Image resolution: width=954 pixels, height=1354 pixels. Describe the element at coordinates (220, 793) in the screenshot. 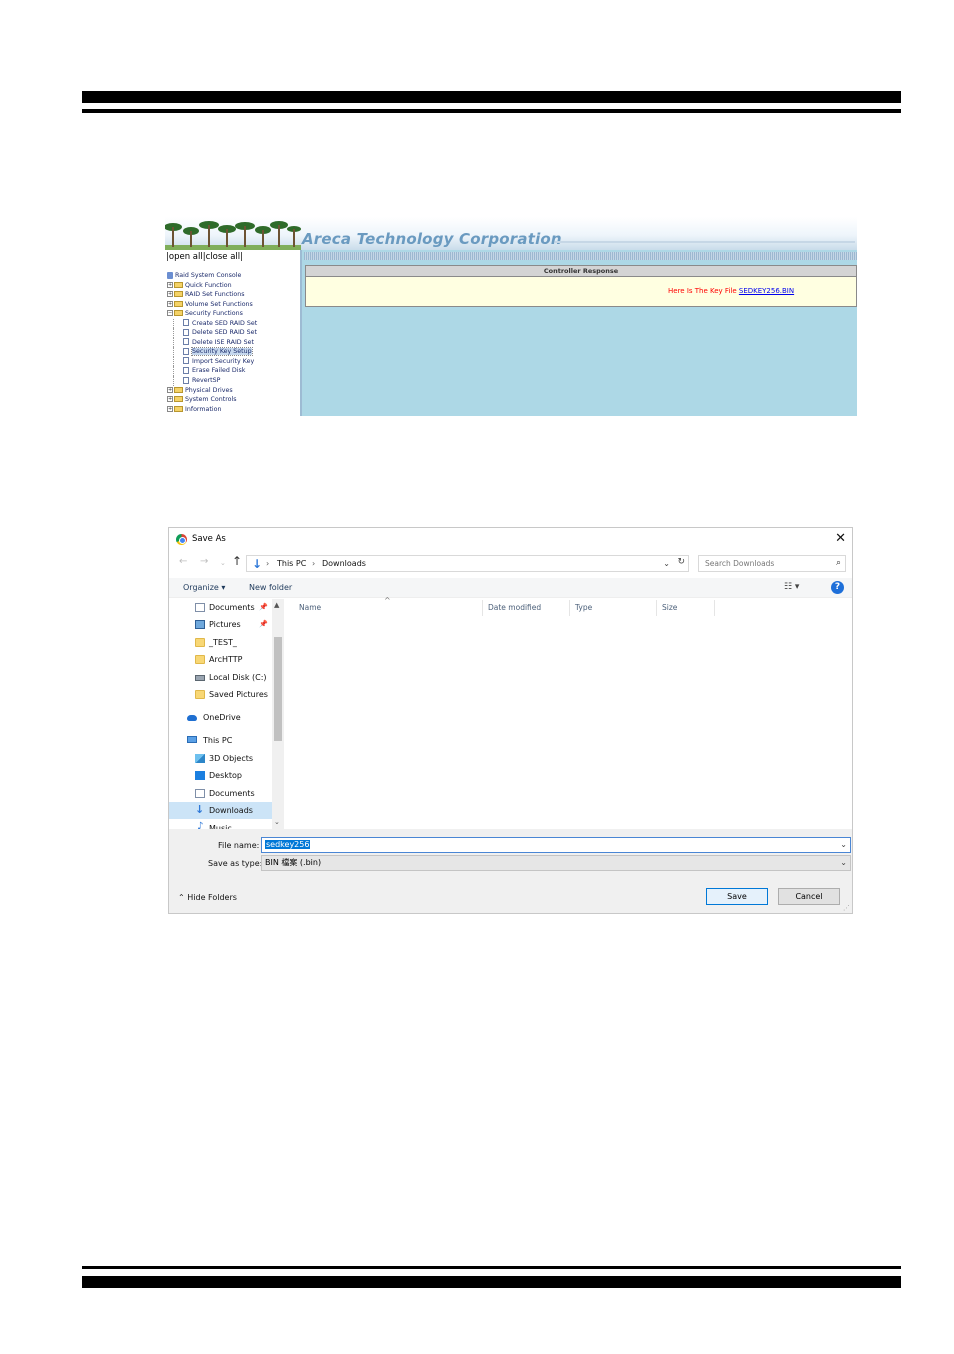

I see `nav-item-documents: Documents` at that location.